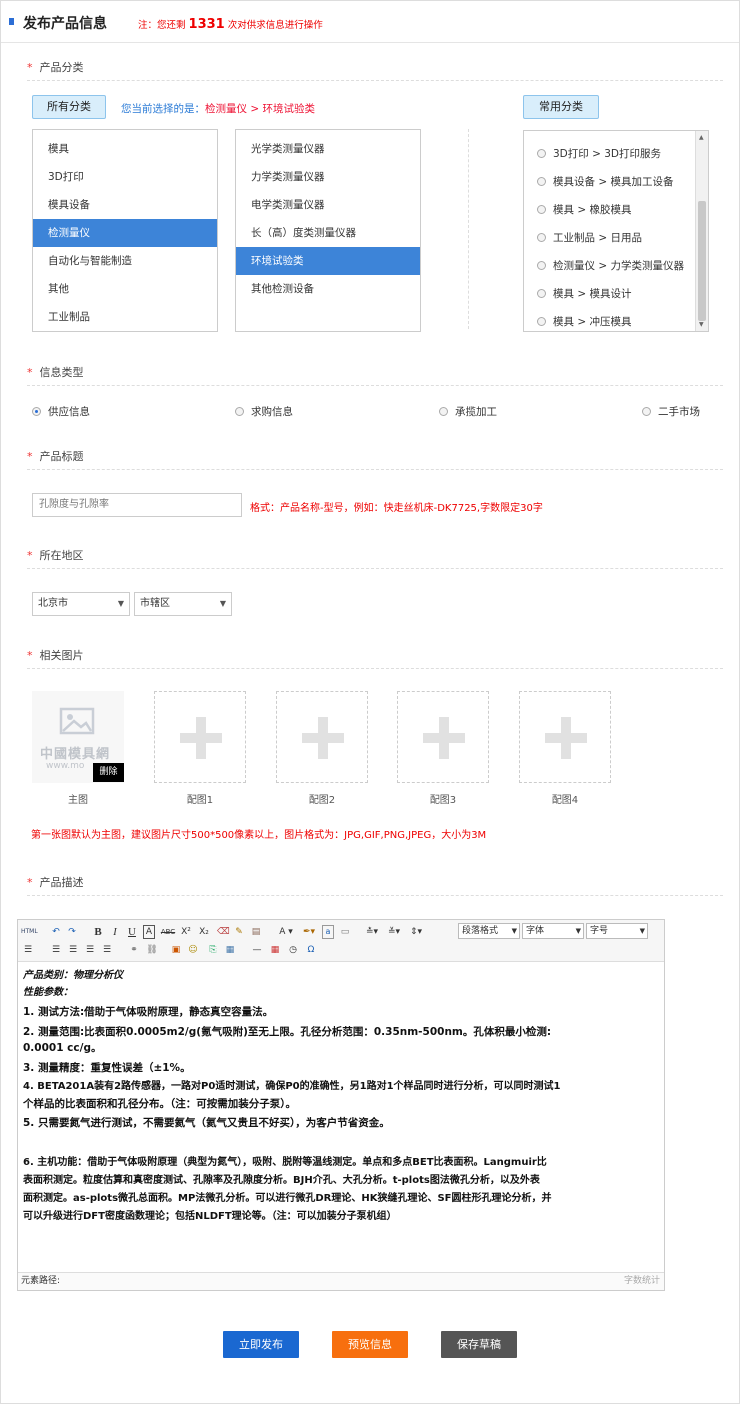 This screenshot has height=1404, width=740. What do you see at coordinates (293, 950) in the screenshot?
I see `time-icon: ◷` at bounding box center [293, 950].